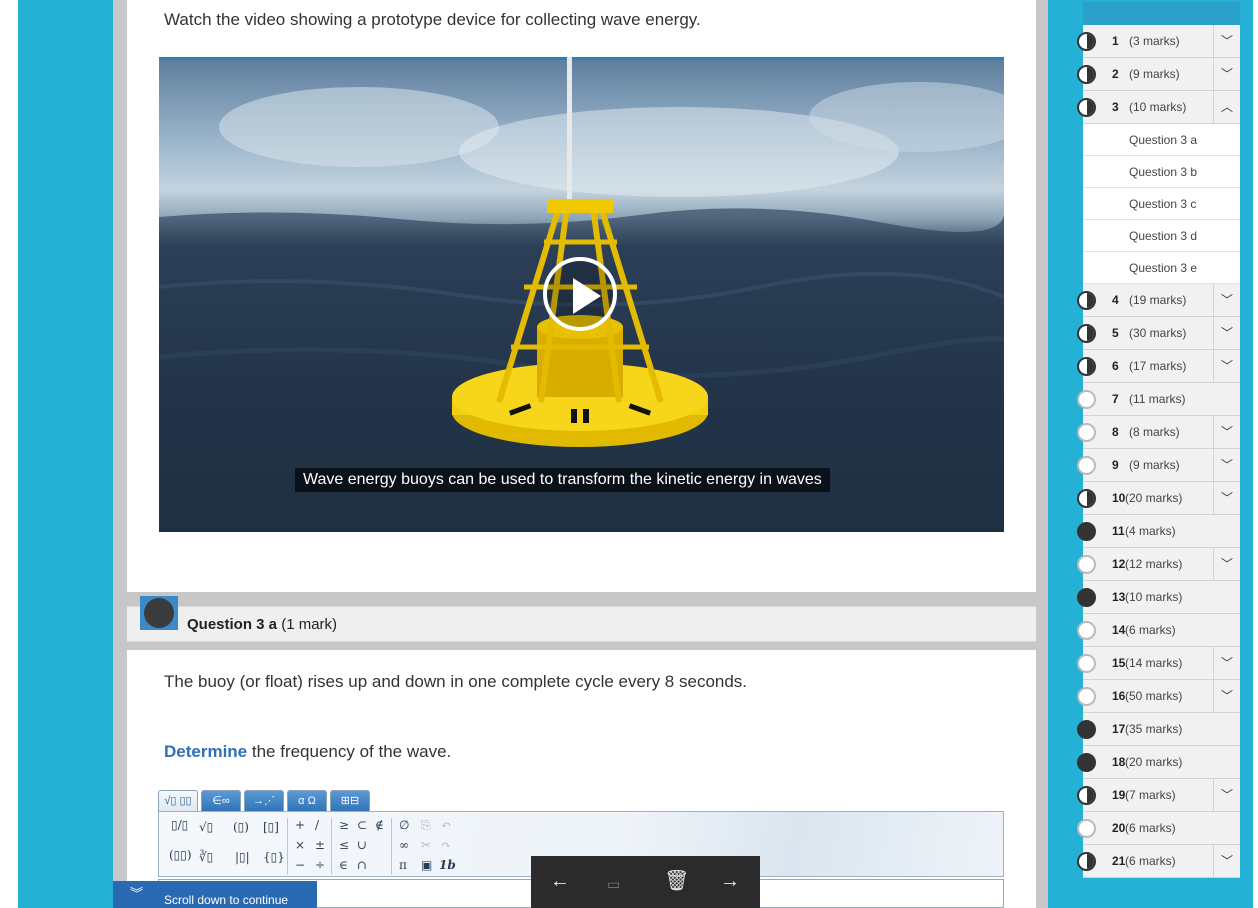 Image resolution: width=1258 pixels, height=908 pixels. What do you see at coordinates (1158, 828) in the screenshot?
I see `nav-question-20: 20 (6 marks)` at bounding box center [1158, 828].